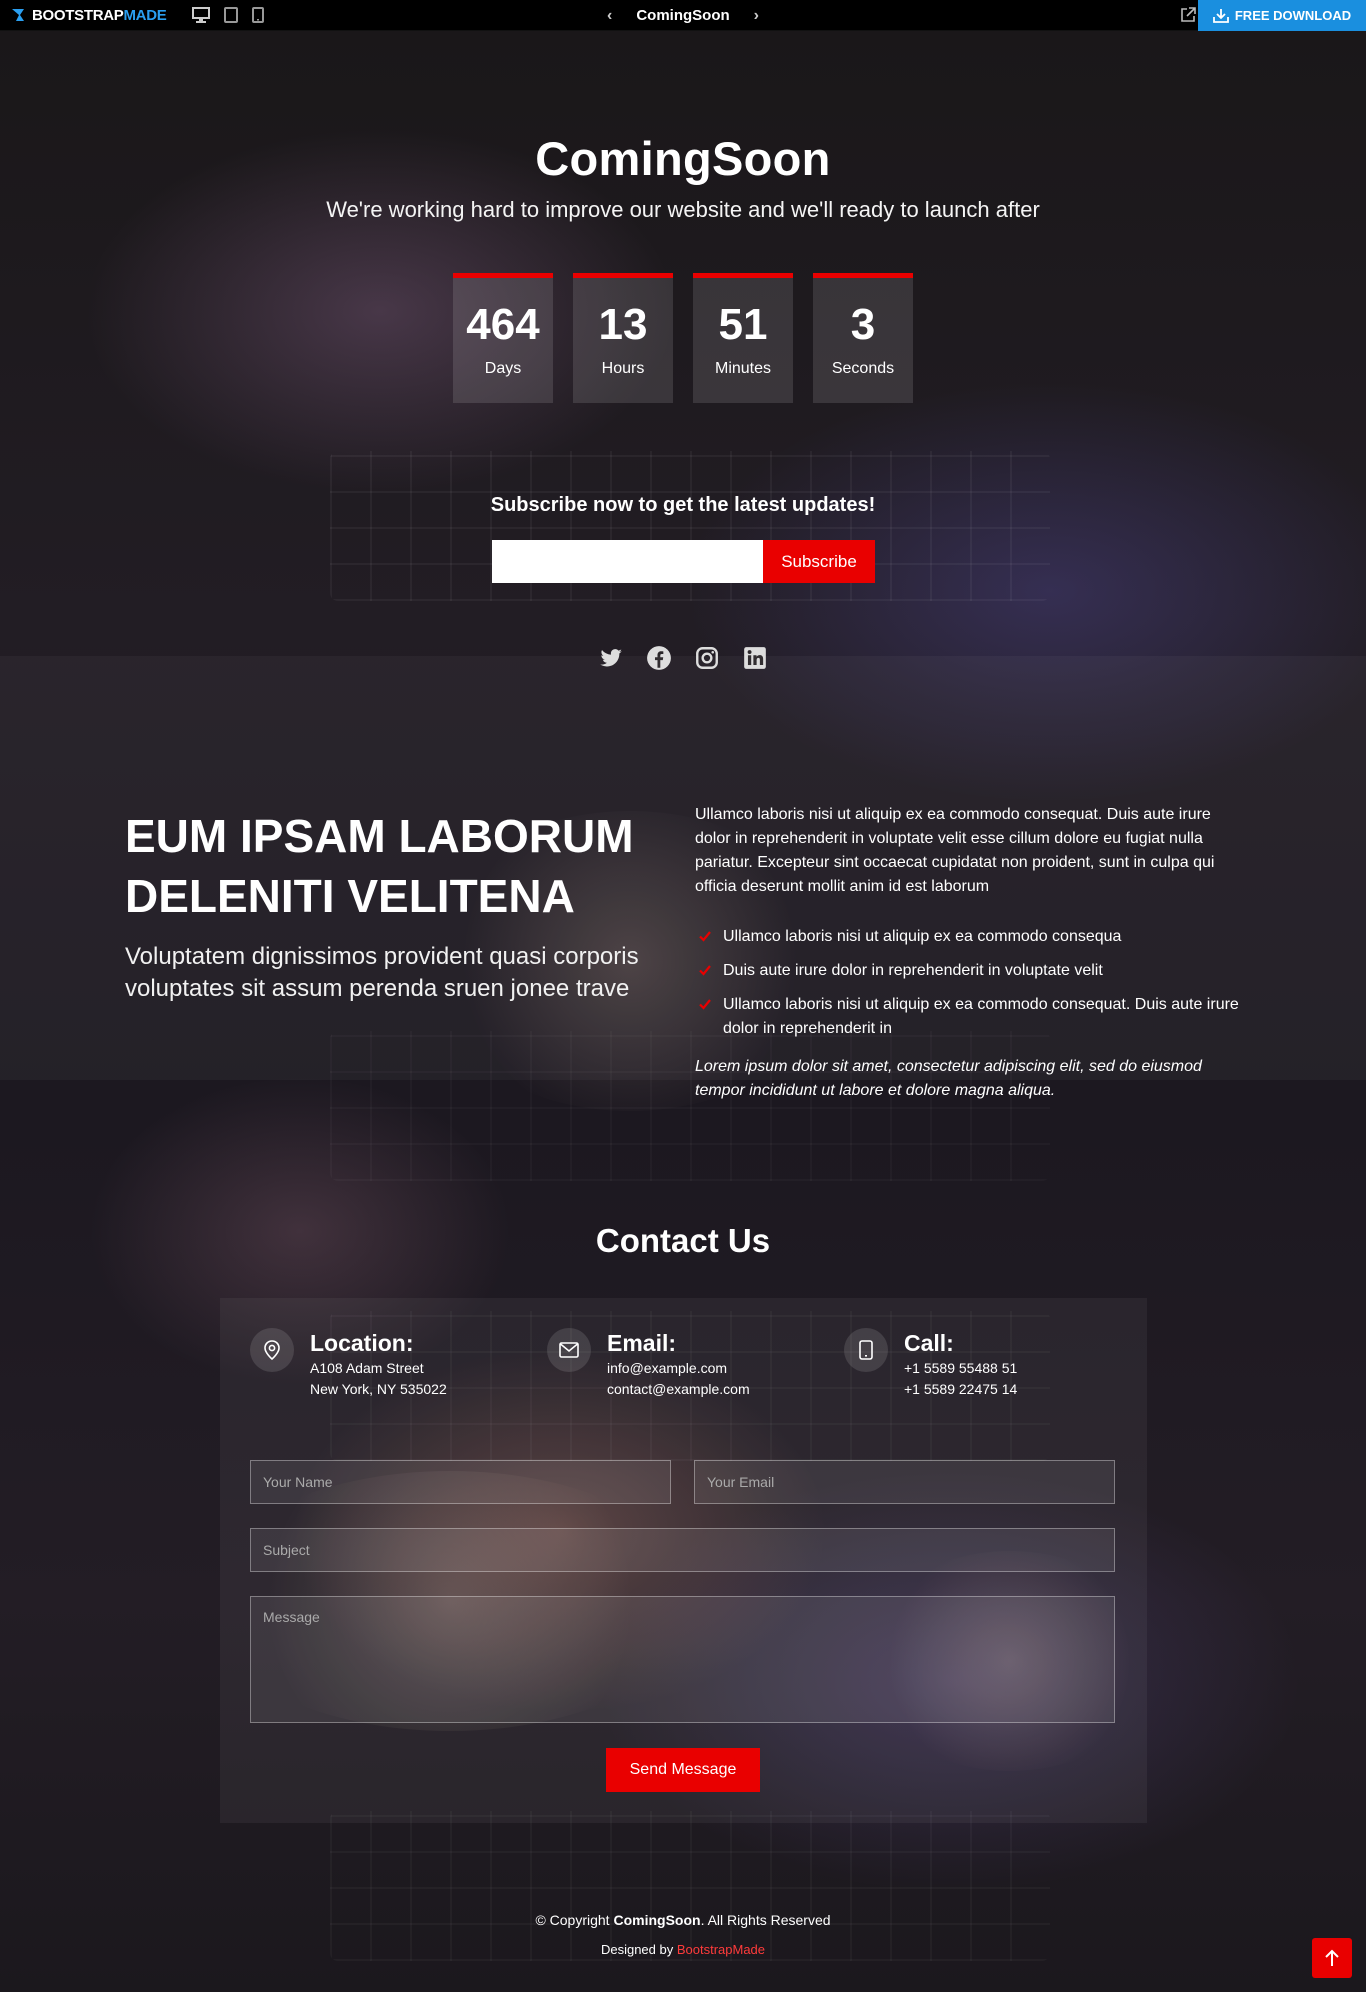 This screenshot has height=1992, width=1366. I want to click on location-line: A108 Adam Street, so click(367, 1368).